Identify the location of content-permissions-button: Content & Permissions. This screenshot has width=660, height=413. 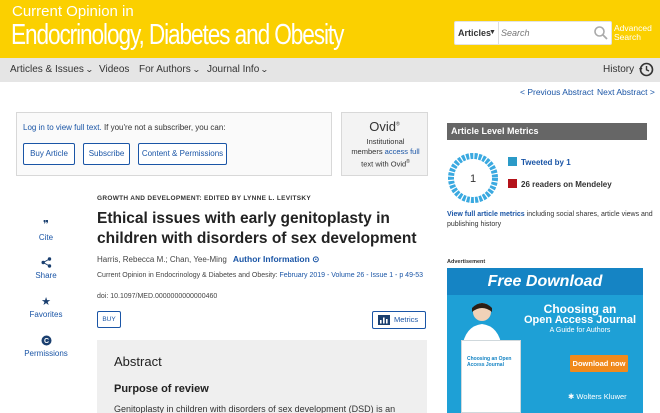
(182, 154).